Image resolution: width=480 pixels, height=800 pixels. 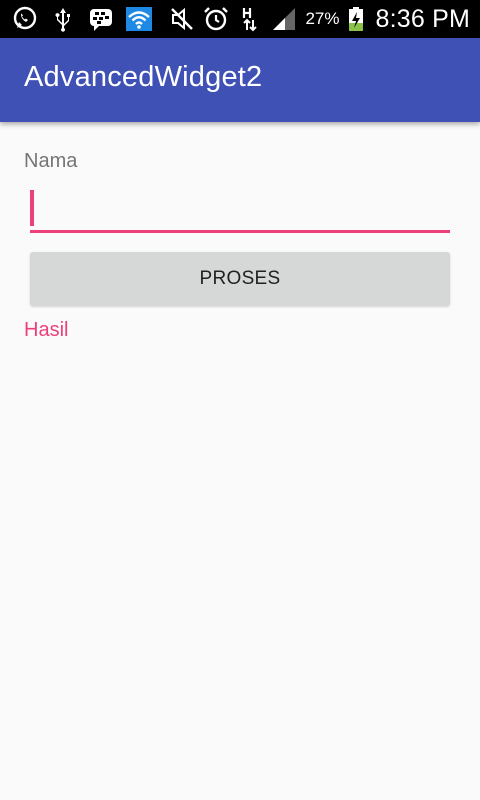 I want to click on alarm-icon, so click(x=216, y=19).